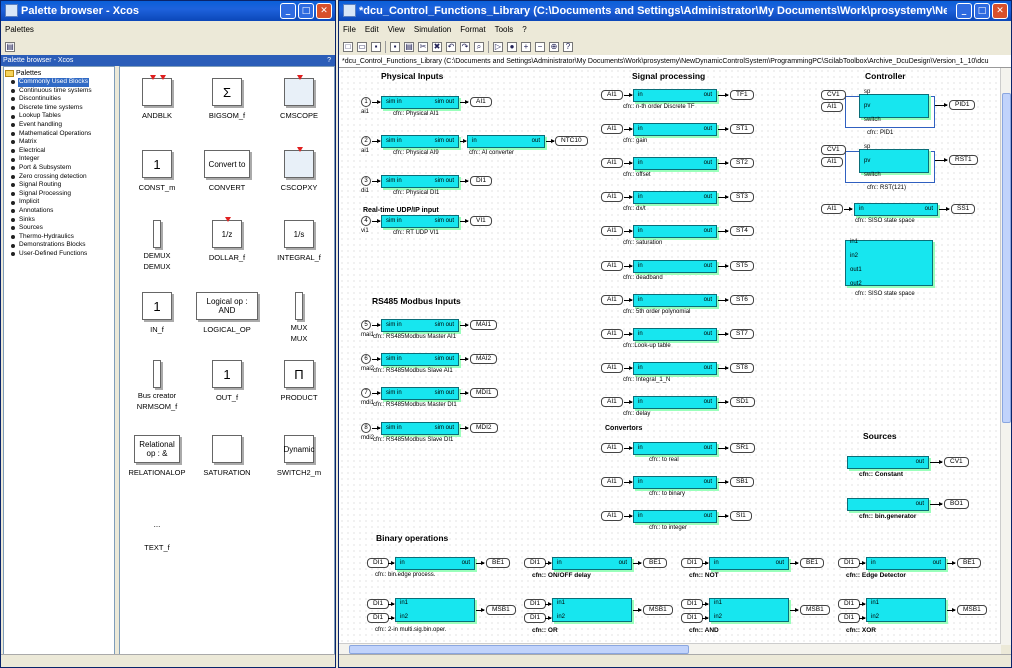 The image size is (1012, 668). I want to click on palette-block: Σ BIGSOM_f, so click(227, 97).